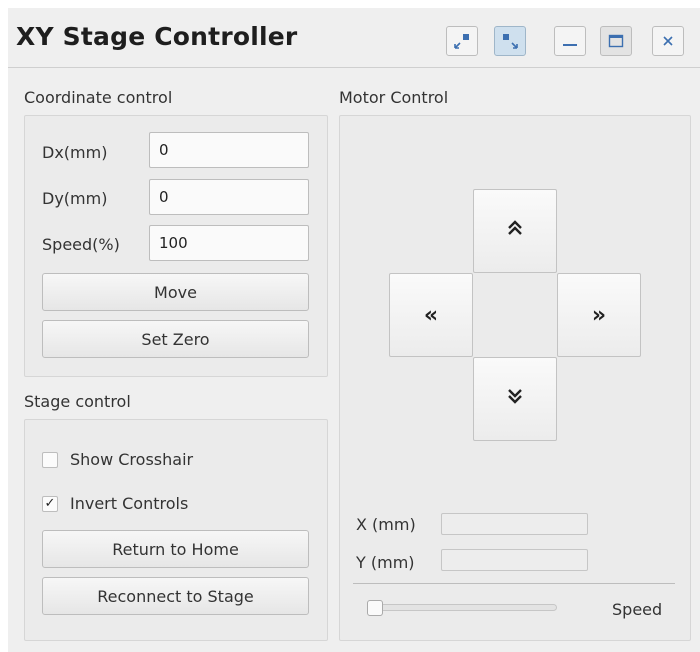  I want to click on minimize-icon, so click(570, 41).